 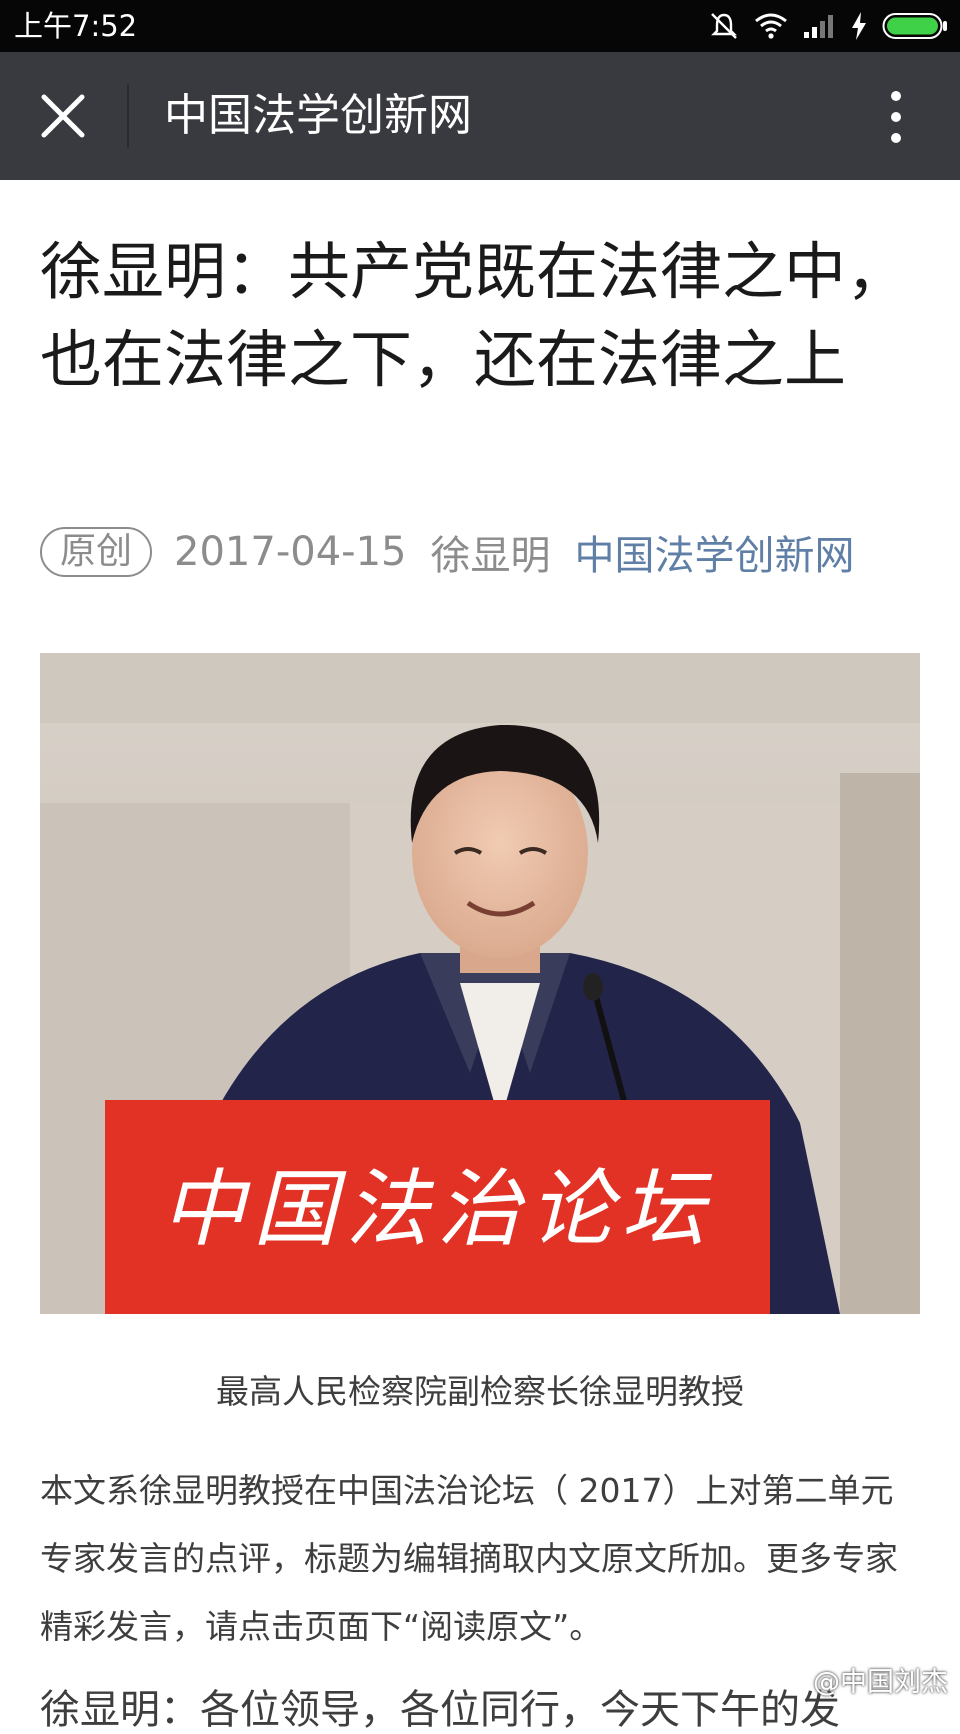 I want to click on close-button, so click(x=63, y=116).